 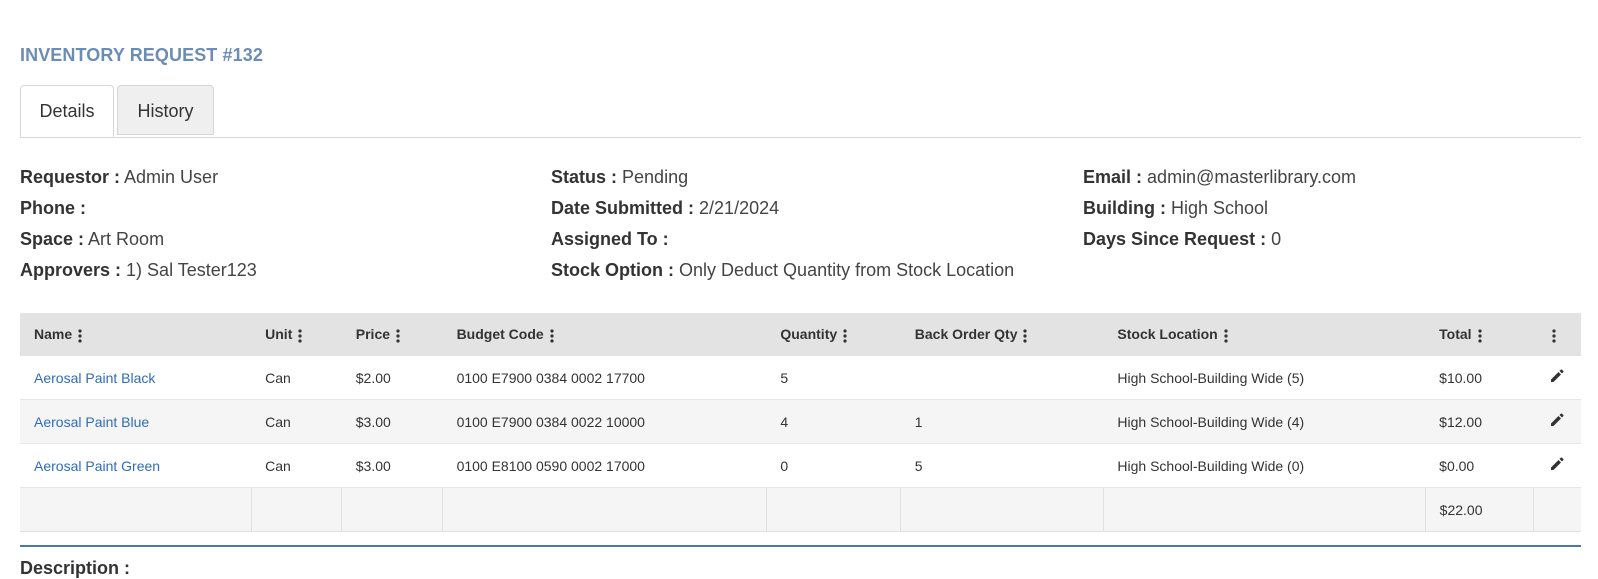 What do you see at coordinates (604, 465) in the screenshot?
I see `cell-budget-code: 0100 E8100 0590 0002 17000` at bounding box center [604, 465].